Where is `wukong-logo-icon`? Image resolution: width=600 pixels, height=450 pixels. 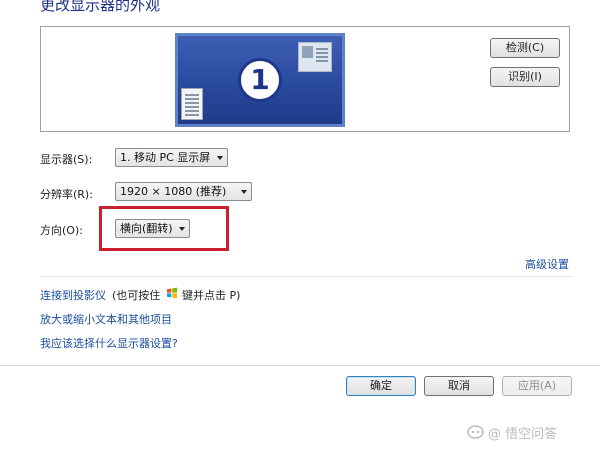 wukong-logo-icon is located at coordinates (475, 432).